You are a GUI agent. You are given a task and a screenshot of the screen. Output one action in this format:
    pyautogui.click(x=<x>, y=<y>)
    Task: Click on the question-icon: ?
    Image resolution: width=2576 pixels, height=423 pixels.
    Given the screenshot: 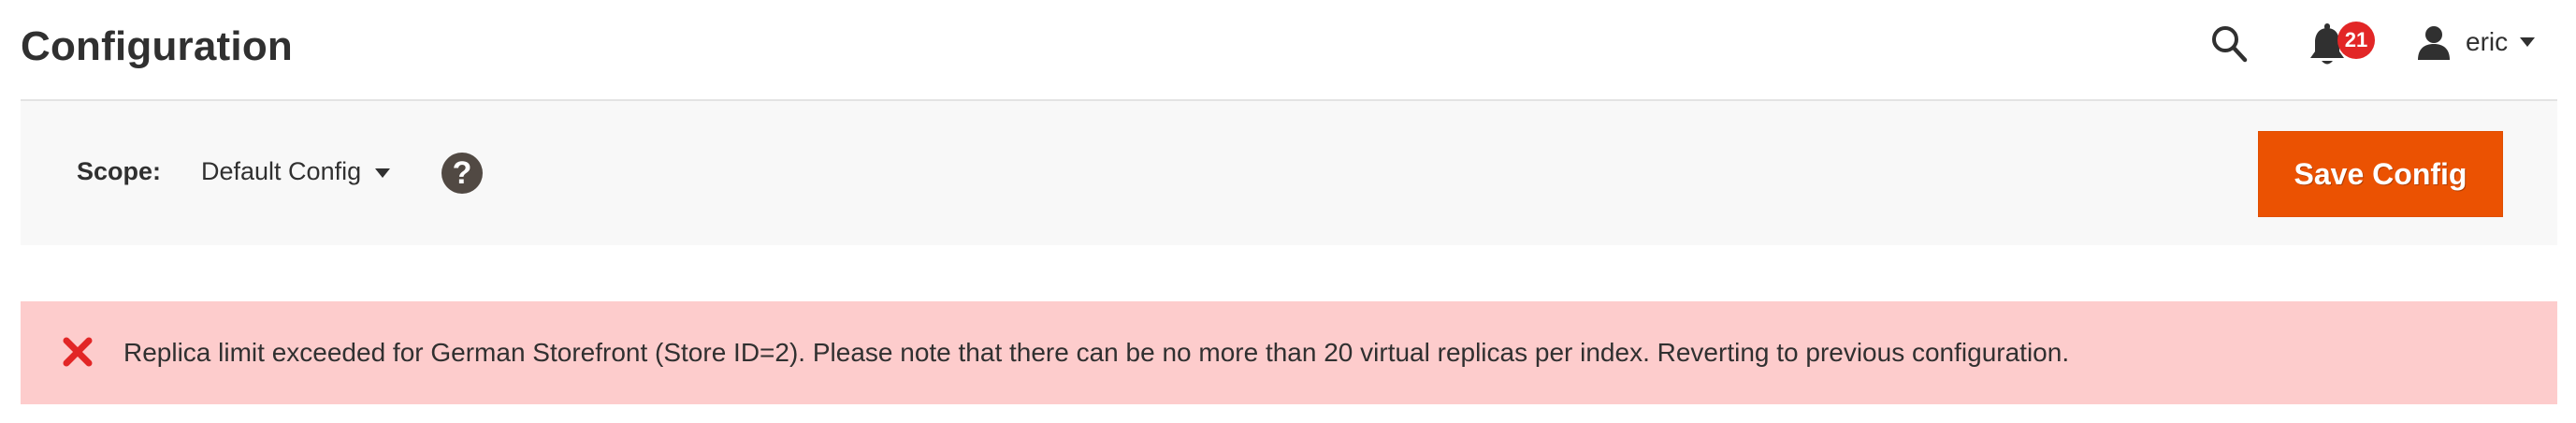 What is the action you would take?
    pyautogui.click(x=462, y=173)
    